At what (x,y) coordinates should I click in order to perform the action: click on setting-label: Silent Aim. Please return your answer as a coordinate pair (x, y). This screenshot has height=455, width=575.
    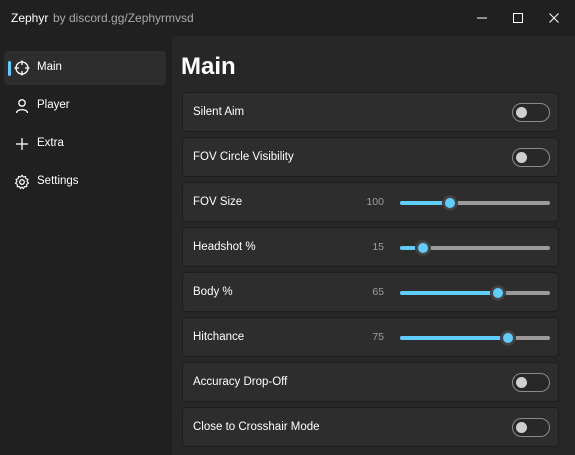
    Looking at the image, I should click on (219, 112).